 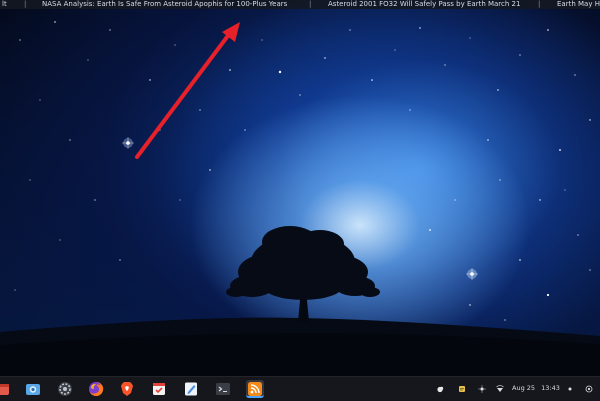 I want to click on network-icon, so click(x=500, y=389).